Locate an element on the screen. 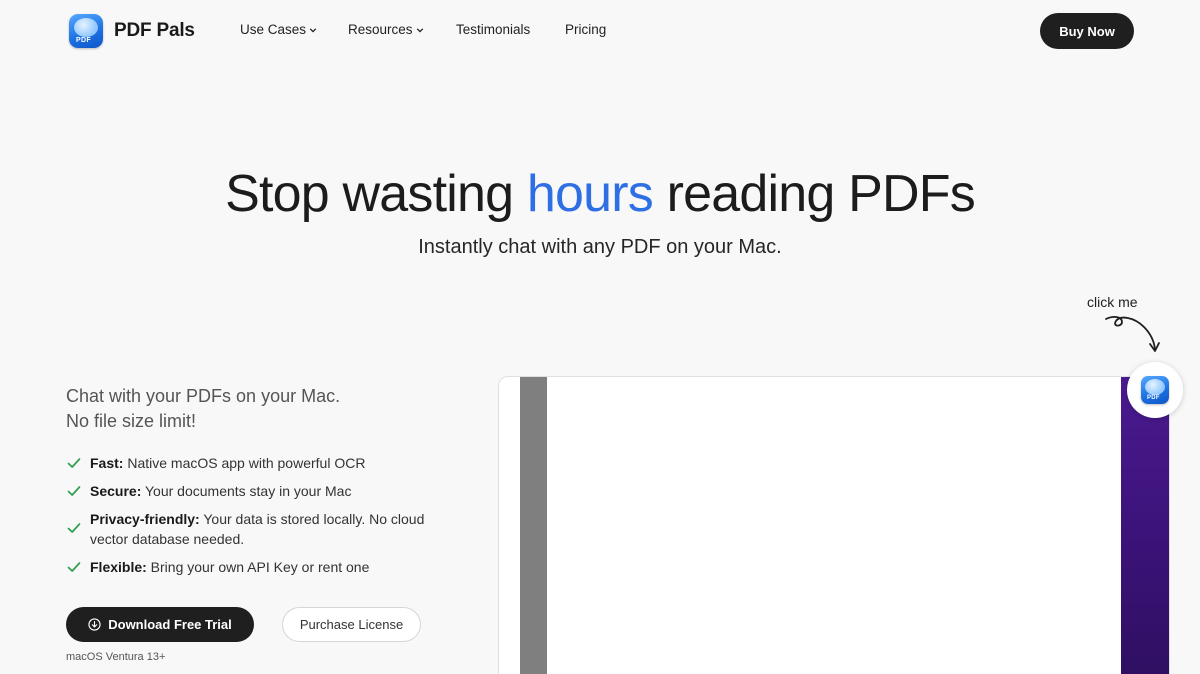 The height and width of the screenshot is (674, 1200). brand-name: PDF Pals is located at coordinates (154, 30).